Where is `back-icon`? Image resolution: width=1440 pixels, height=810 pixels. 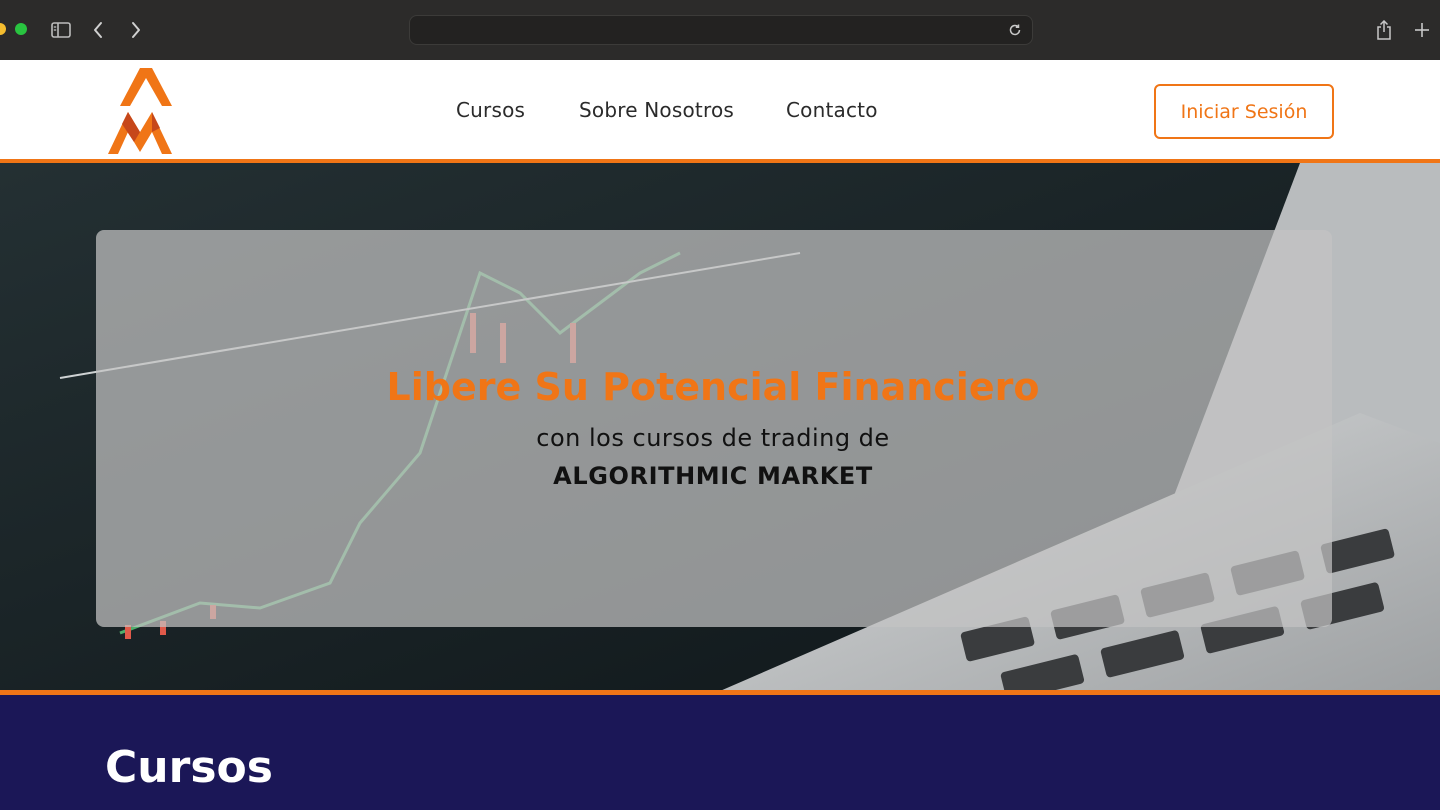 back-icon is located at coordinates (98, 30).